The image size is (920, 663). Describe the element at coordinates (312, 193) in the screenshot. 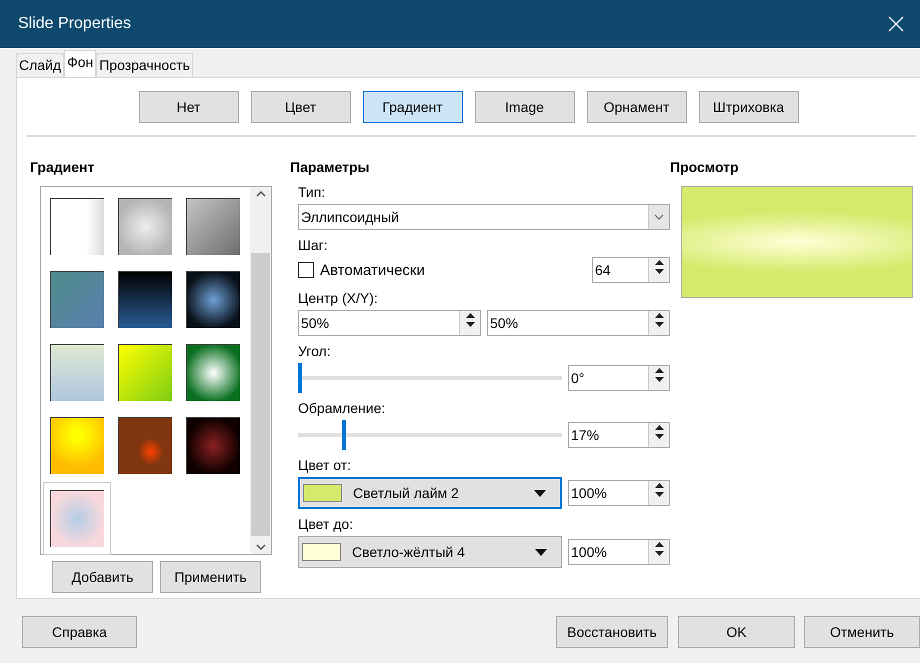

I see `field-label: Тип:` at that location.